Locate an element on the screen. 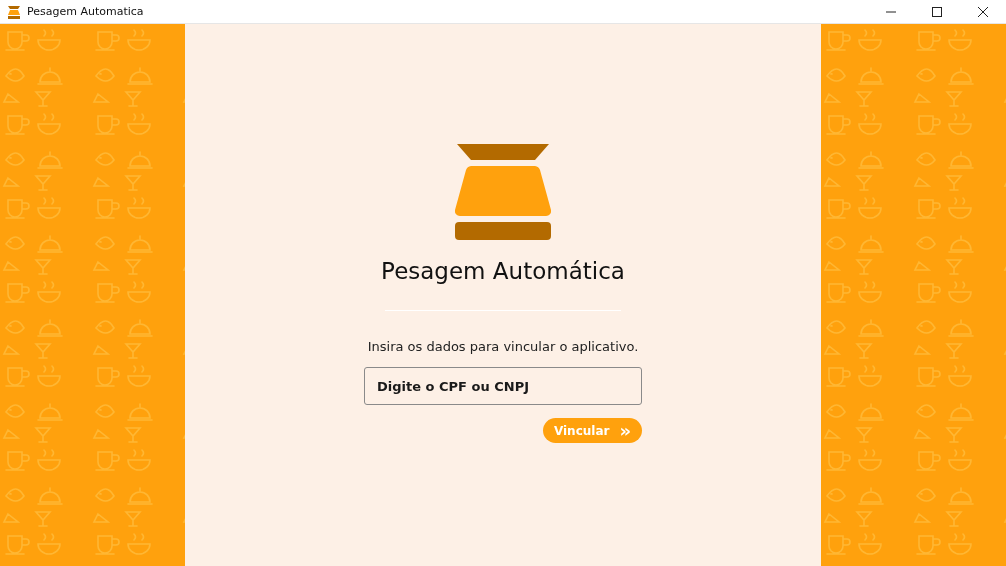  close-icon is located at coordinates (983, 11).